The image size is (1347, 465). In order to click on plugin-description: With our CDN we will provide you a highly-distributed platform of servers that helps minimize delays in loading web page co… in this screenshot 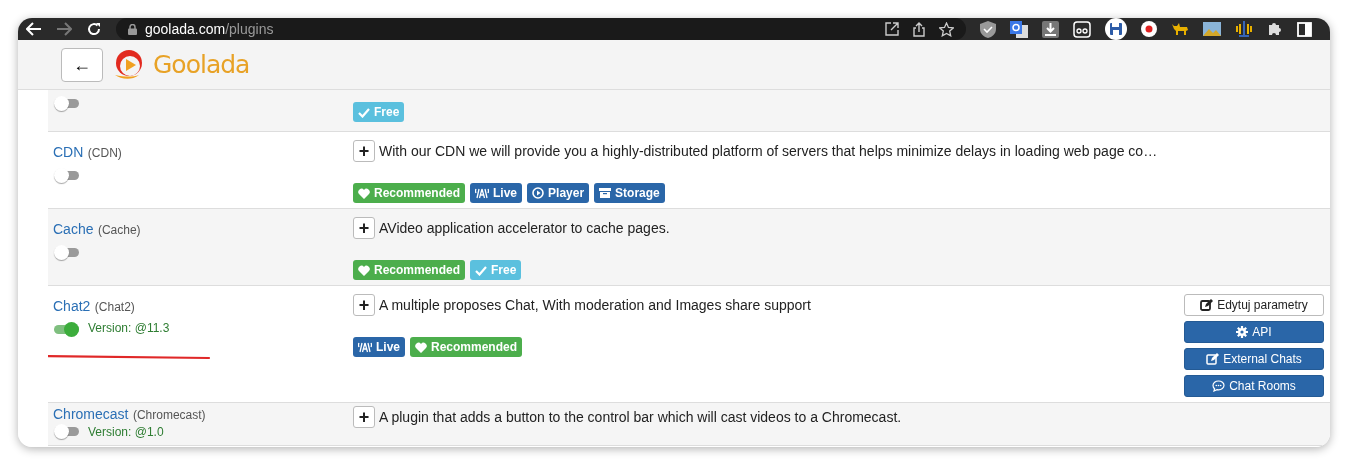, I will do `click(768, 151)`.